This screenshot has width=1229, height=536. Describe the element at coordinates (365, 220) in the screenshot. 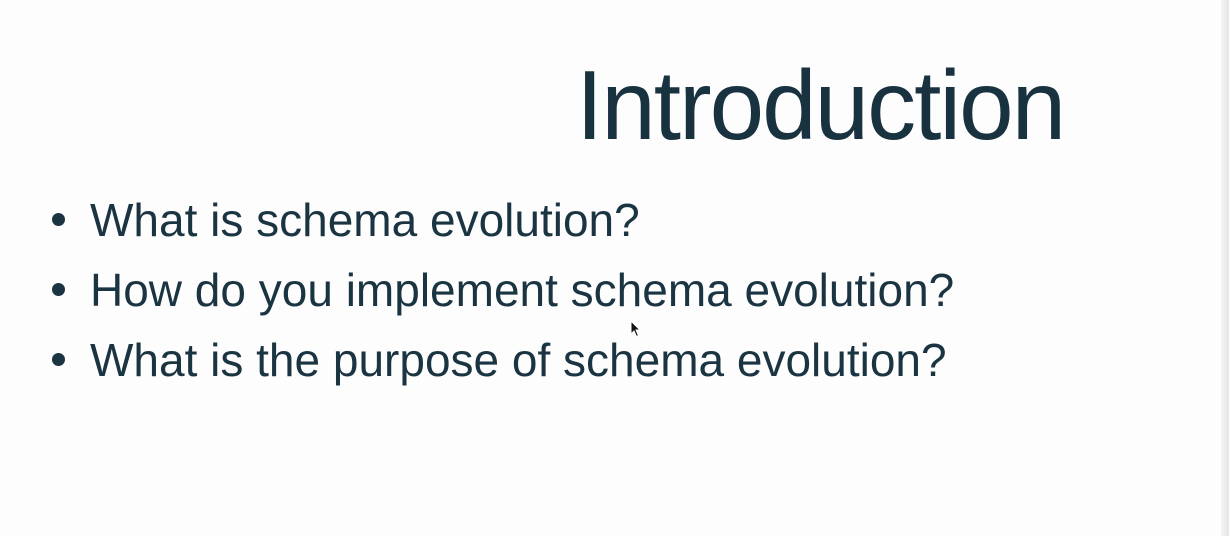

I see `bullet-text: What is schema evolution?` at that location.